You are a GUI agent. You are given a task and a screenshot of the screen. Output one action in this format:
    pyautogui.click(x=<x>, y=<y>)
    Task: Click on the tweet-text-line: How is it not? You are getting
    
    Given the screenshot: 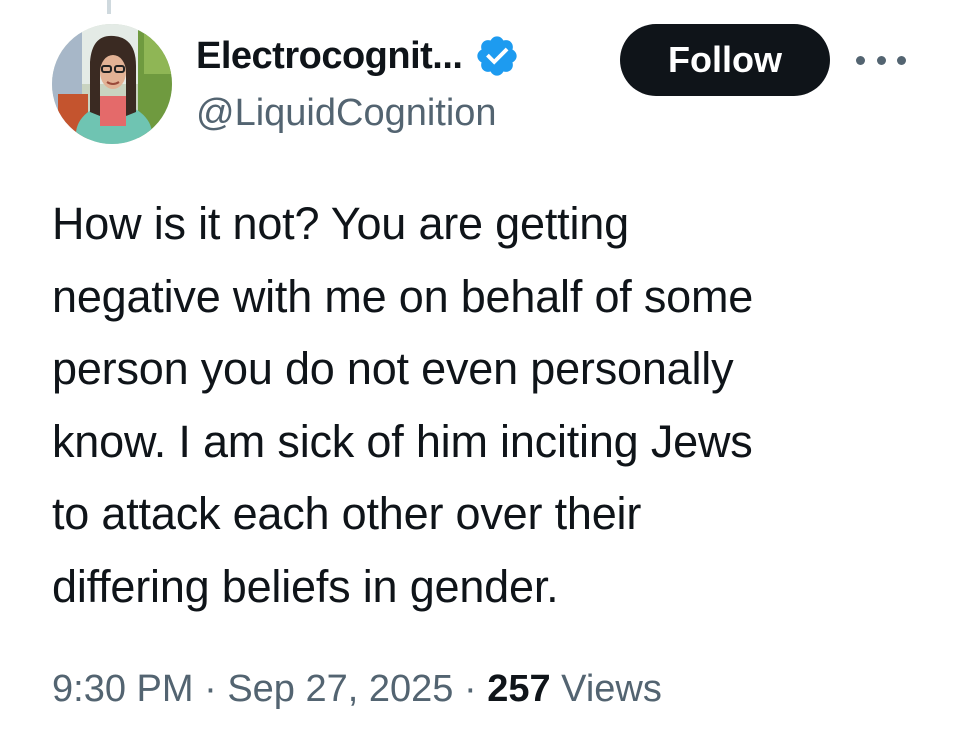 What is the action you would take?
    pyautogui.click(x=340, y=223)
    